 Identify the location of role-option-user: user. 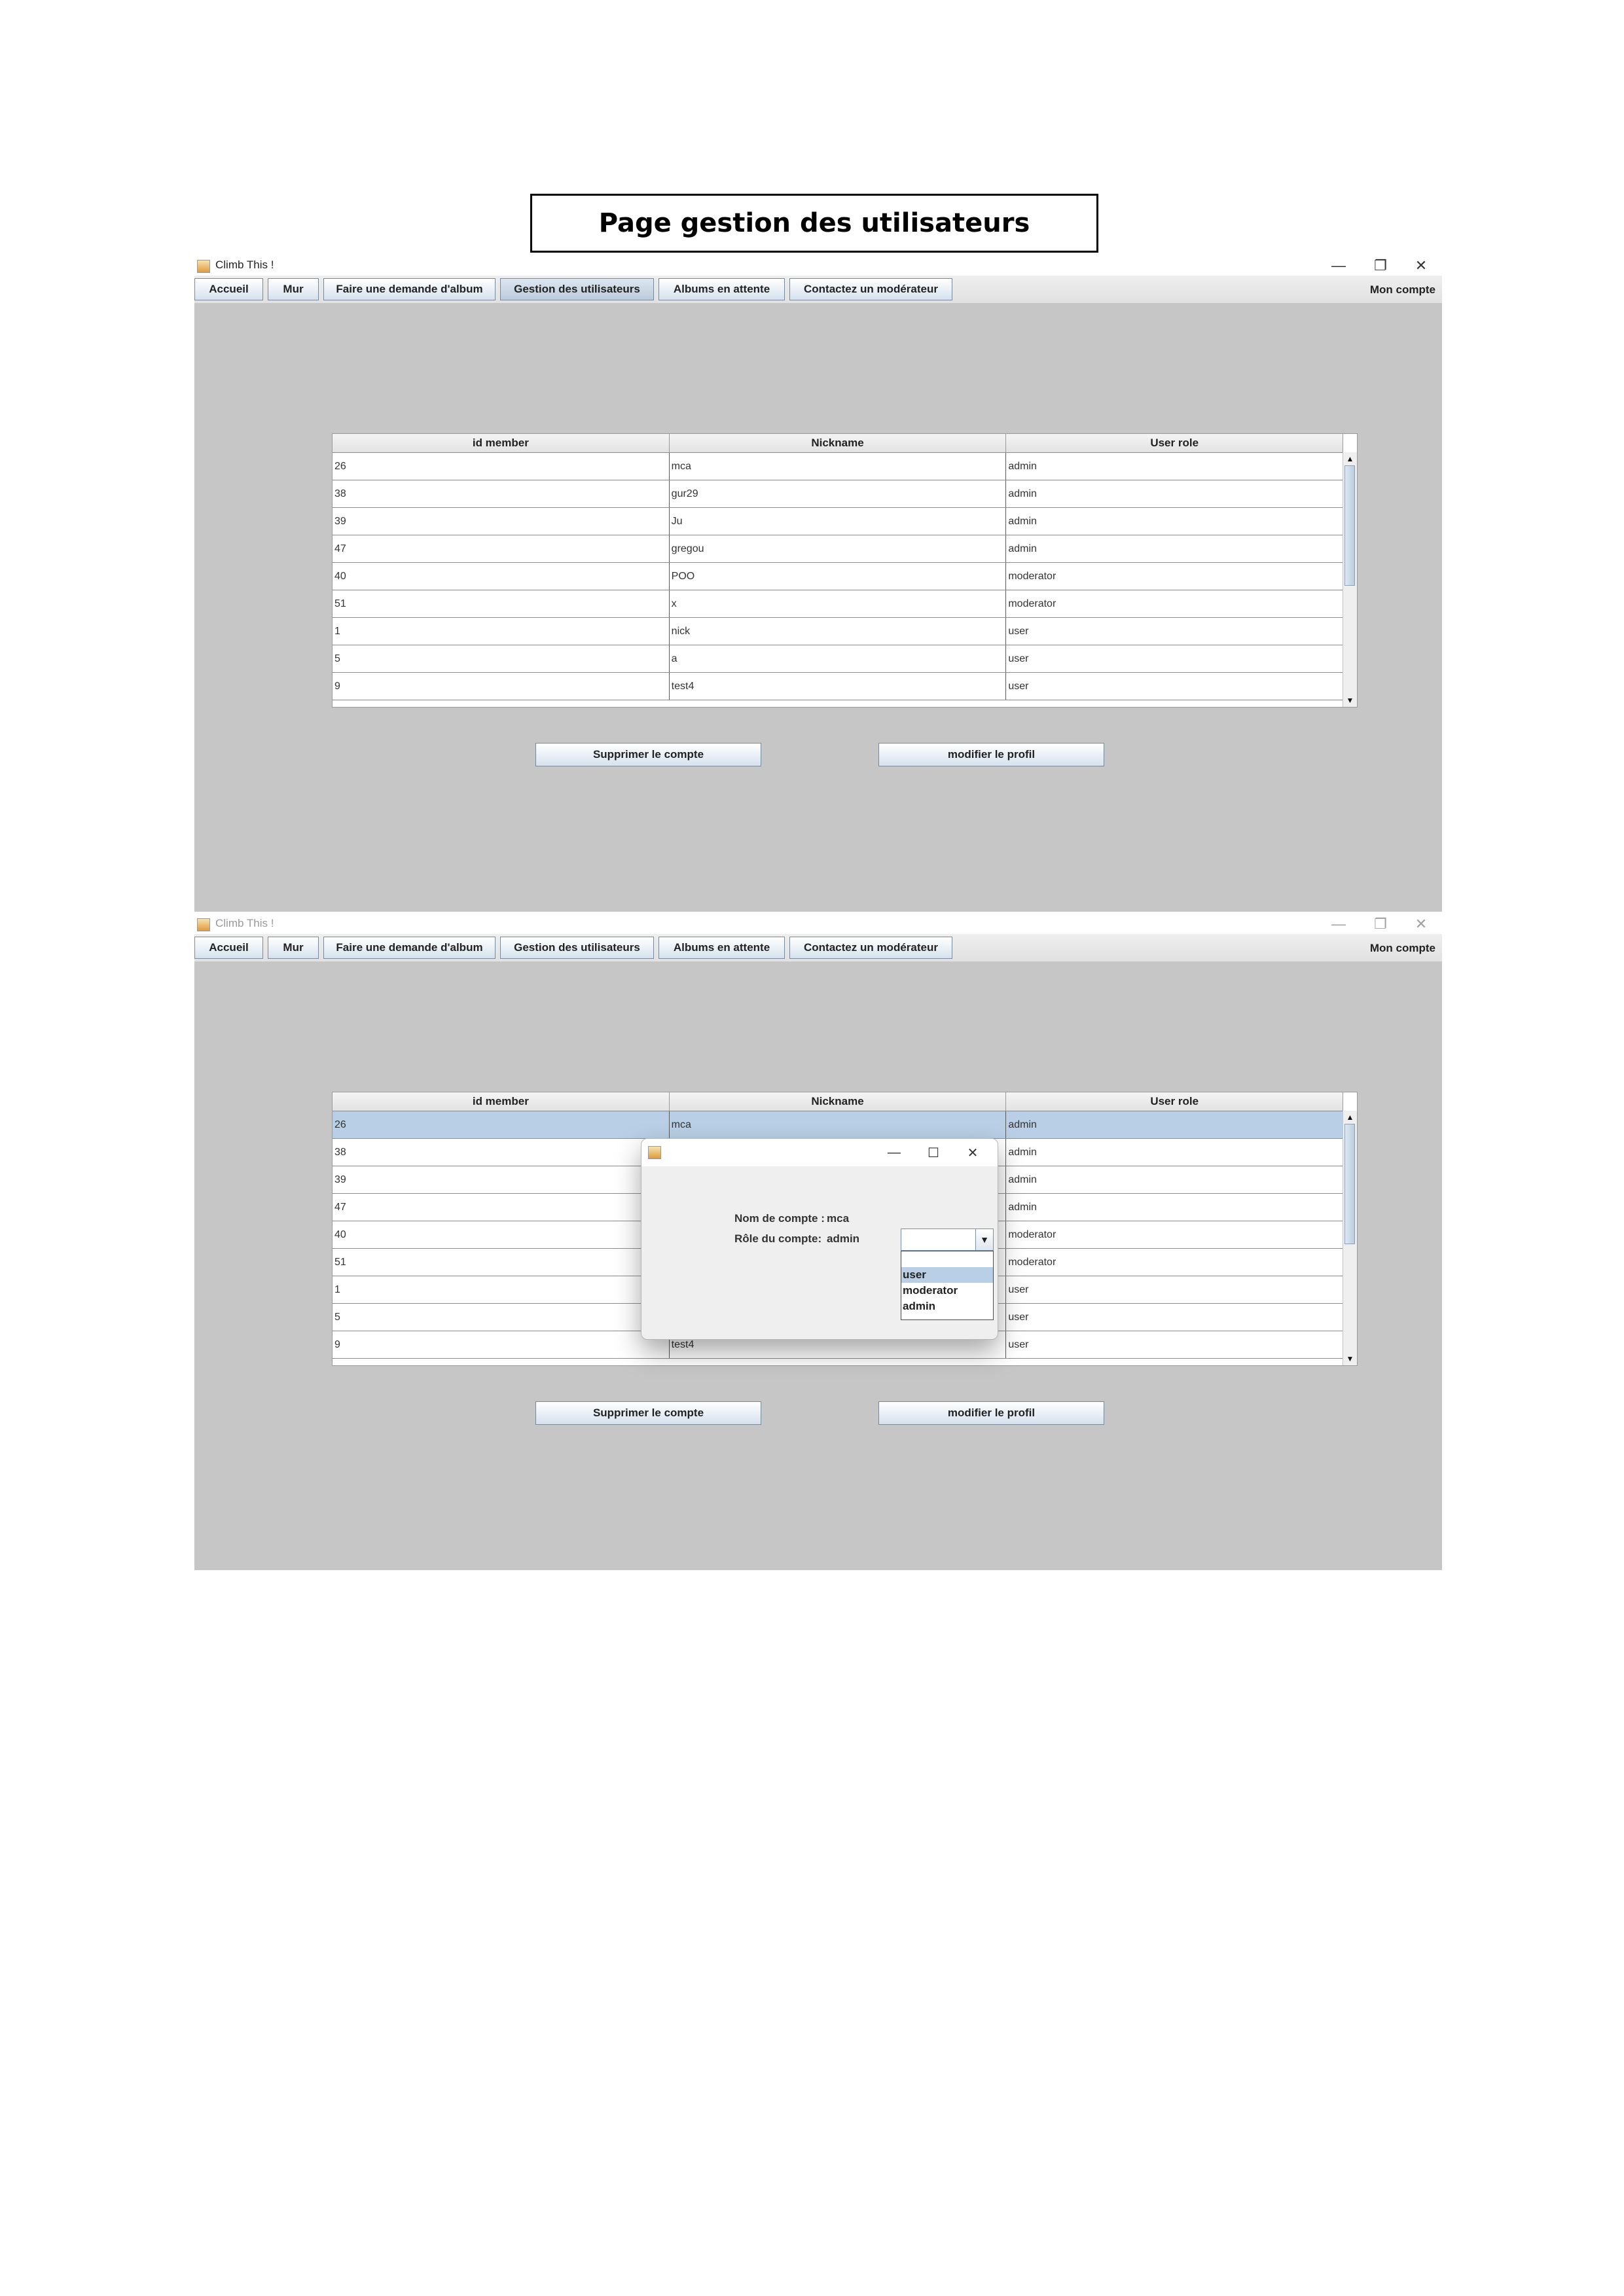
(947, 1275).